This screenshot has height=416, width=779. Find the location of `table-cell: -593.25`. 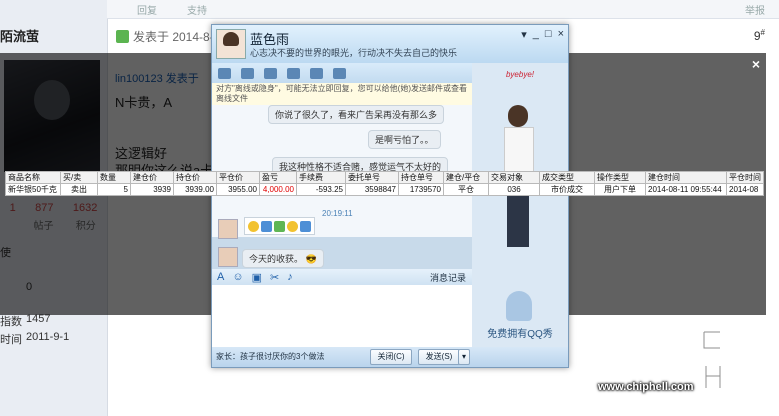

table-cell: -593.25 is located at coordinates (321, 189).